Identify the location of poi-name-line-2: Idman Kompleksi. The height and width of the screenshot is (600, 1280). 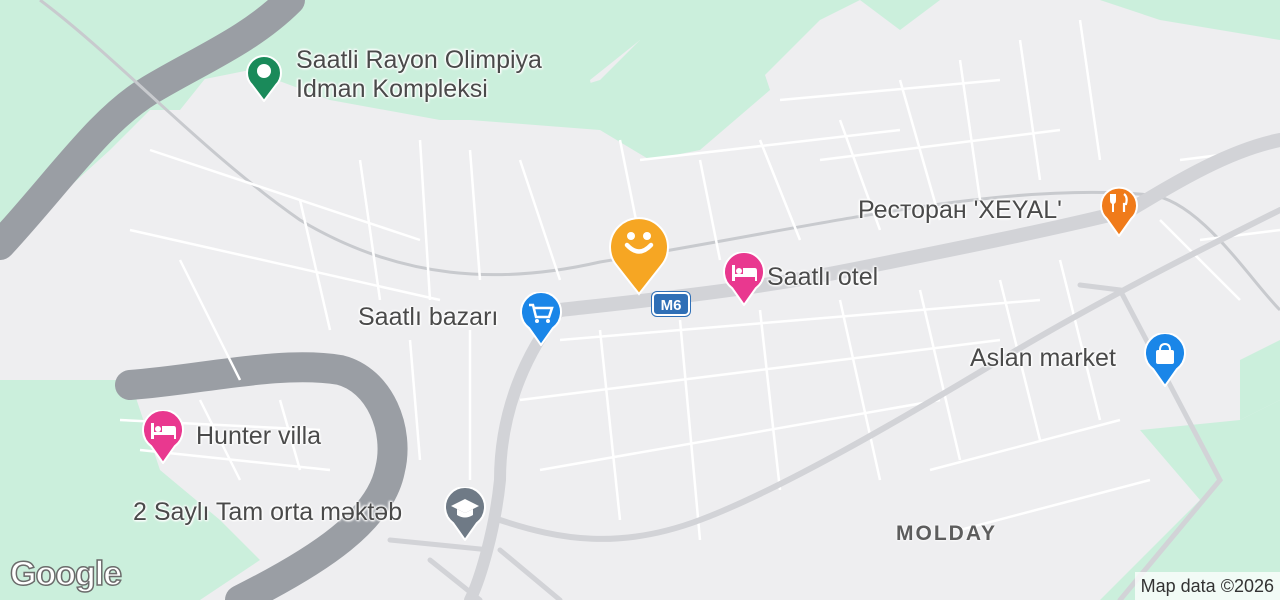
(392, 89).